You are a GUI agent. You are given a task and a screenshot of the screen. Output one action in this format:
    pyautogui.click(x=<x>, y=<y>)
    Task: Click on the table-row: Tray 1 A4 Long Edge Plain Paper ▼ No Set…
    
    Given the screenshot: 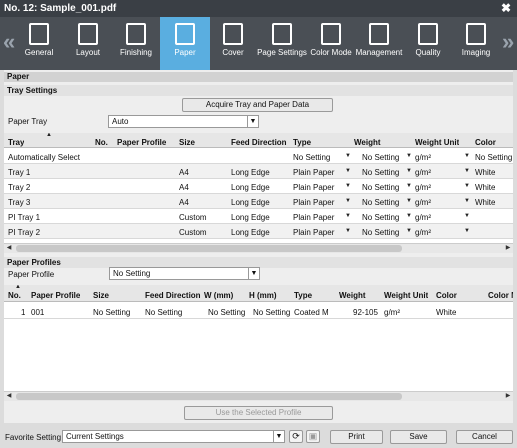 What is the action you would take?
    pyautogui.click(x=258, y=171)
    